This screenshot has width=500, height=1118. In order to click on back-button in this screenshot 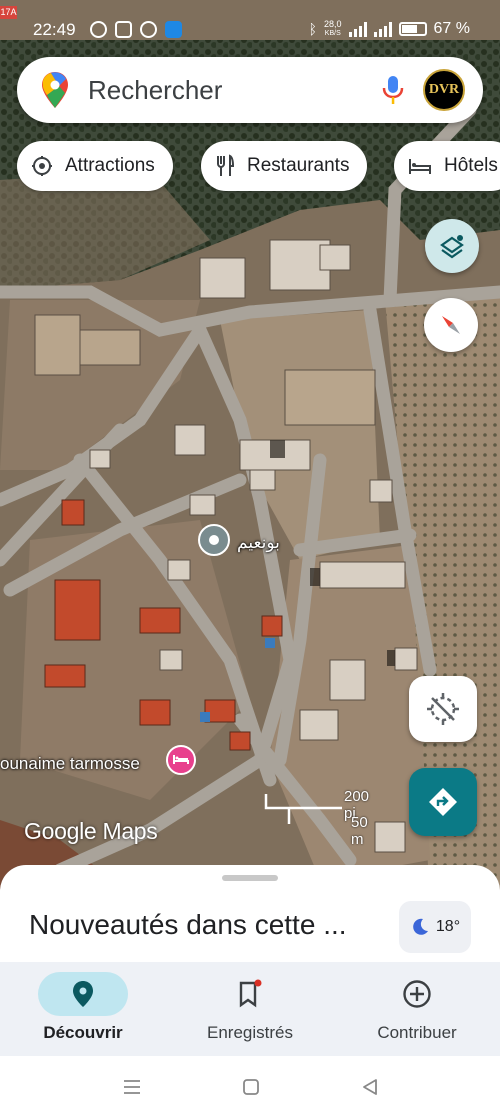, I will do `click(370, 1087)`.